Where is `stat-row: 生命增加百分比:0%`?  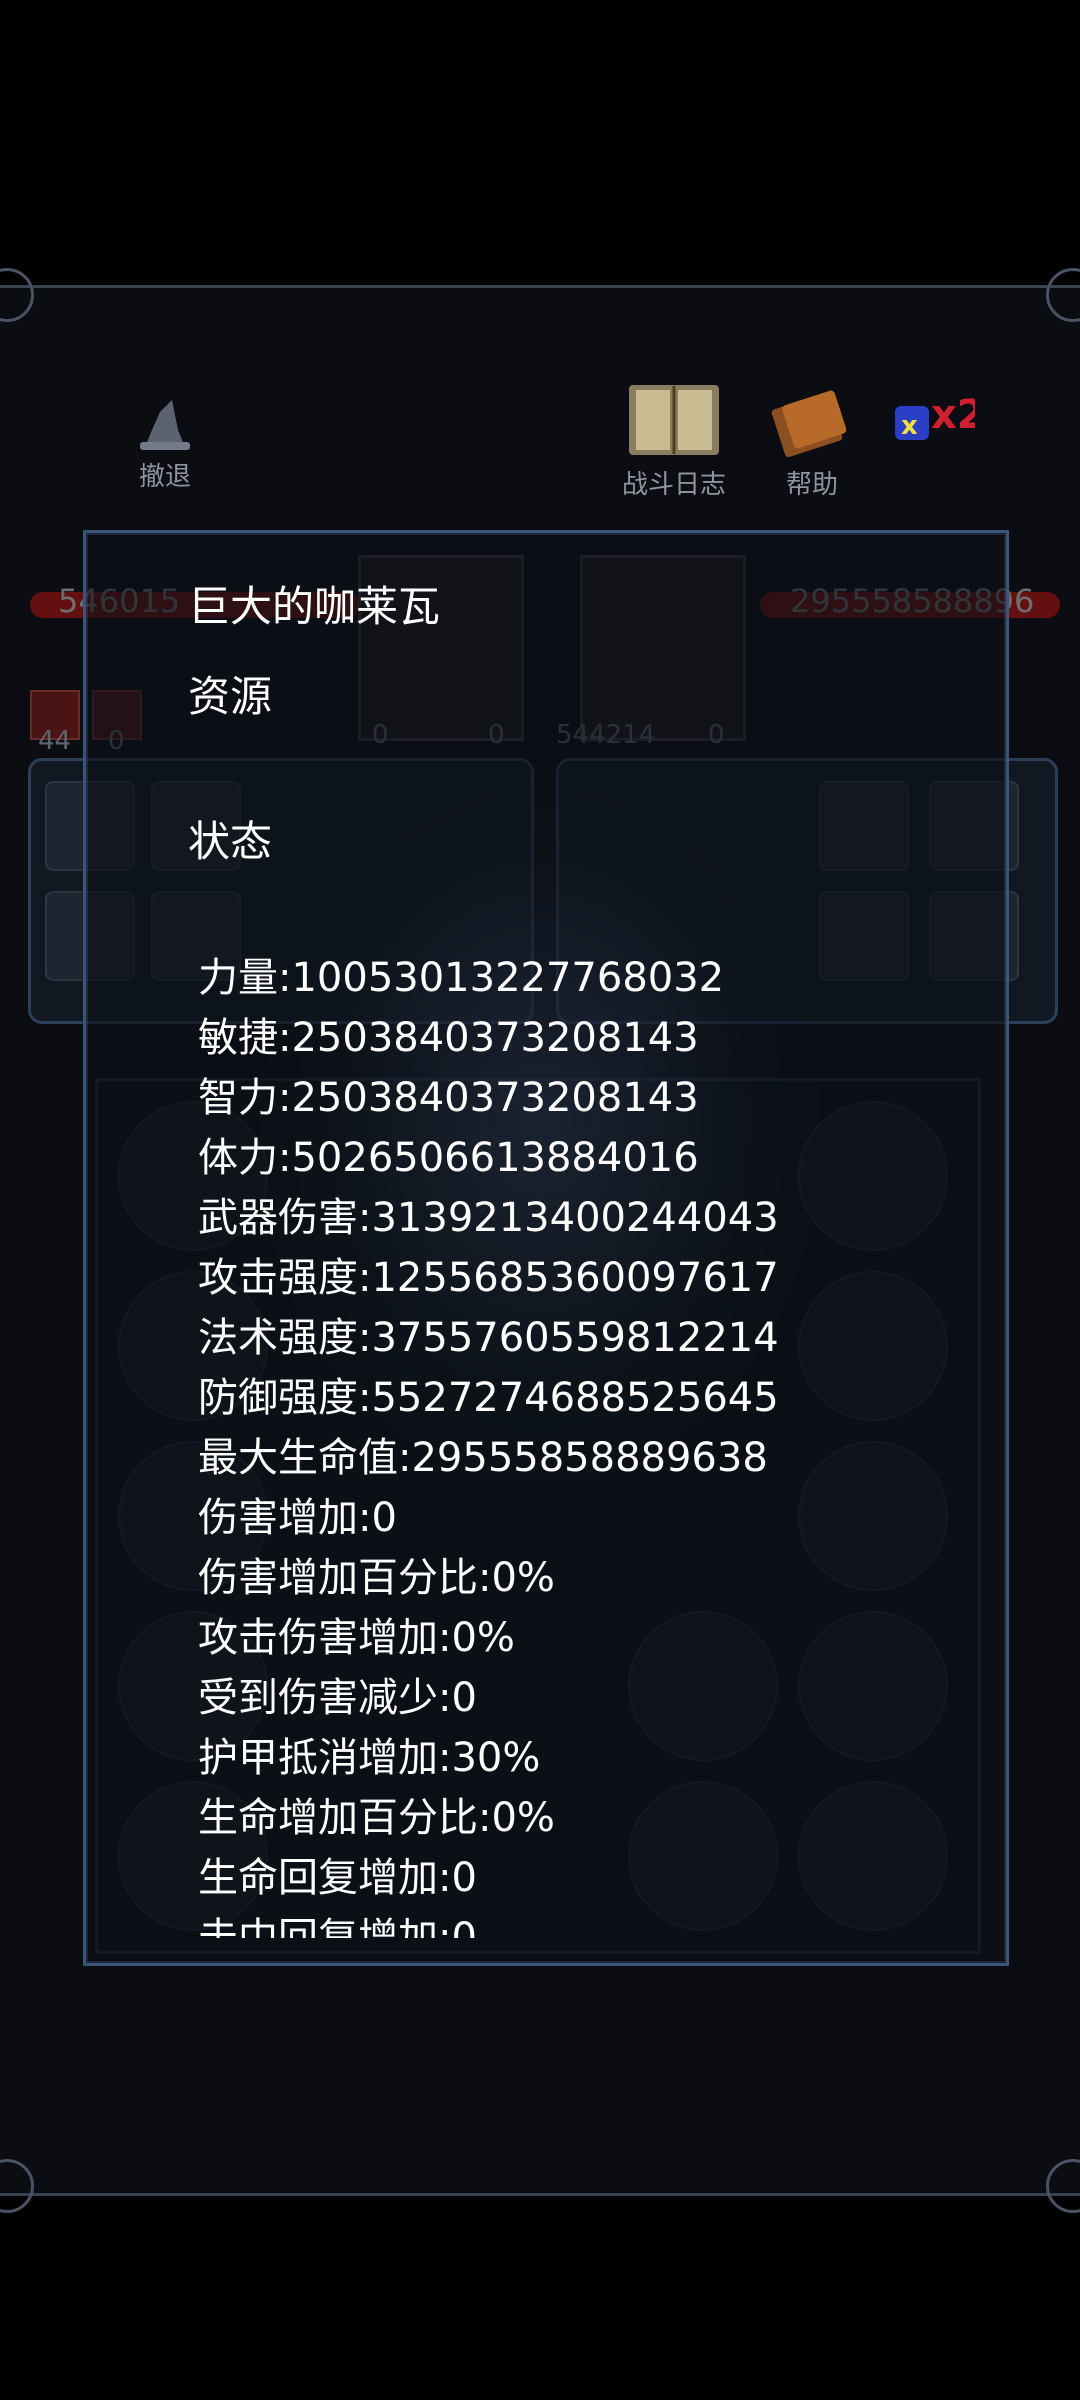 stat-row: 生命增加百分比:0% is located at coordinates (588, 1818).